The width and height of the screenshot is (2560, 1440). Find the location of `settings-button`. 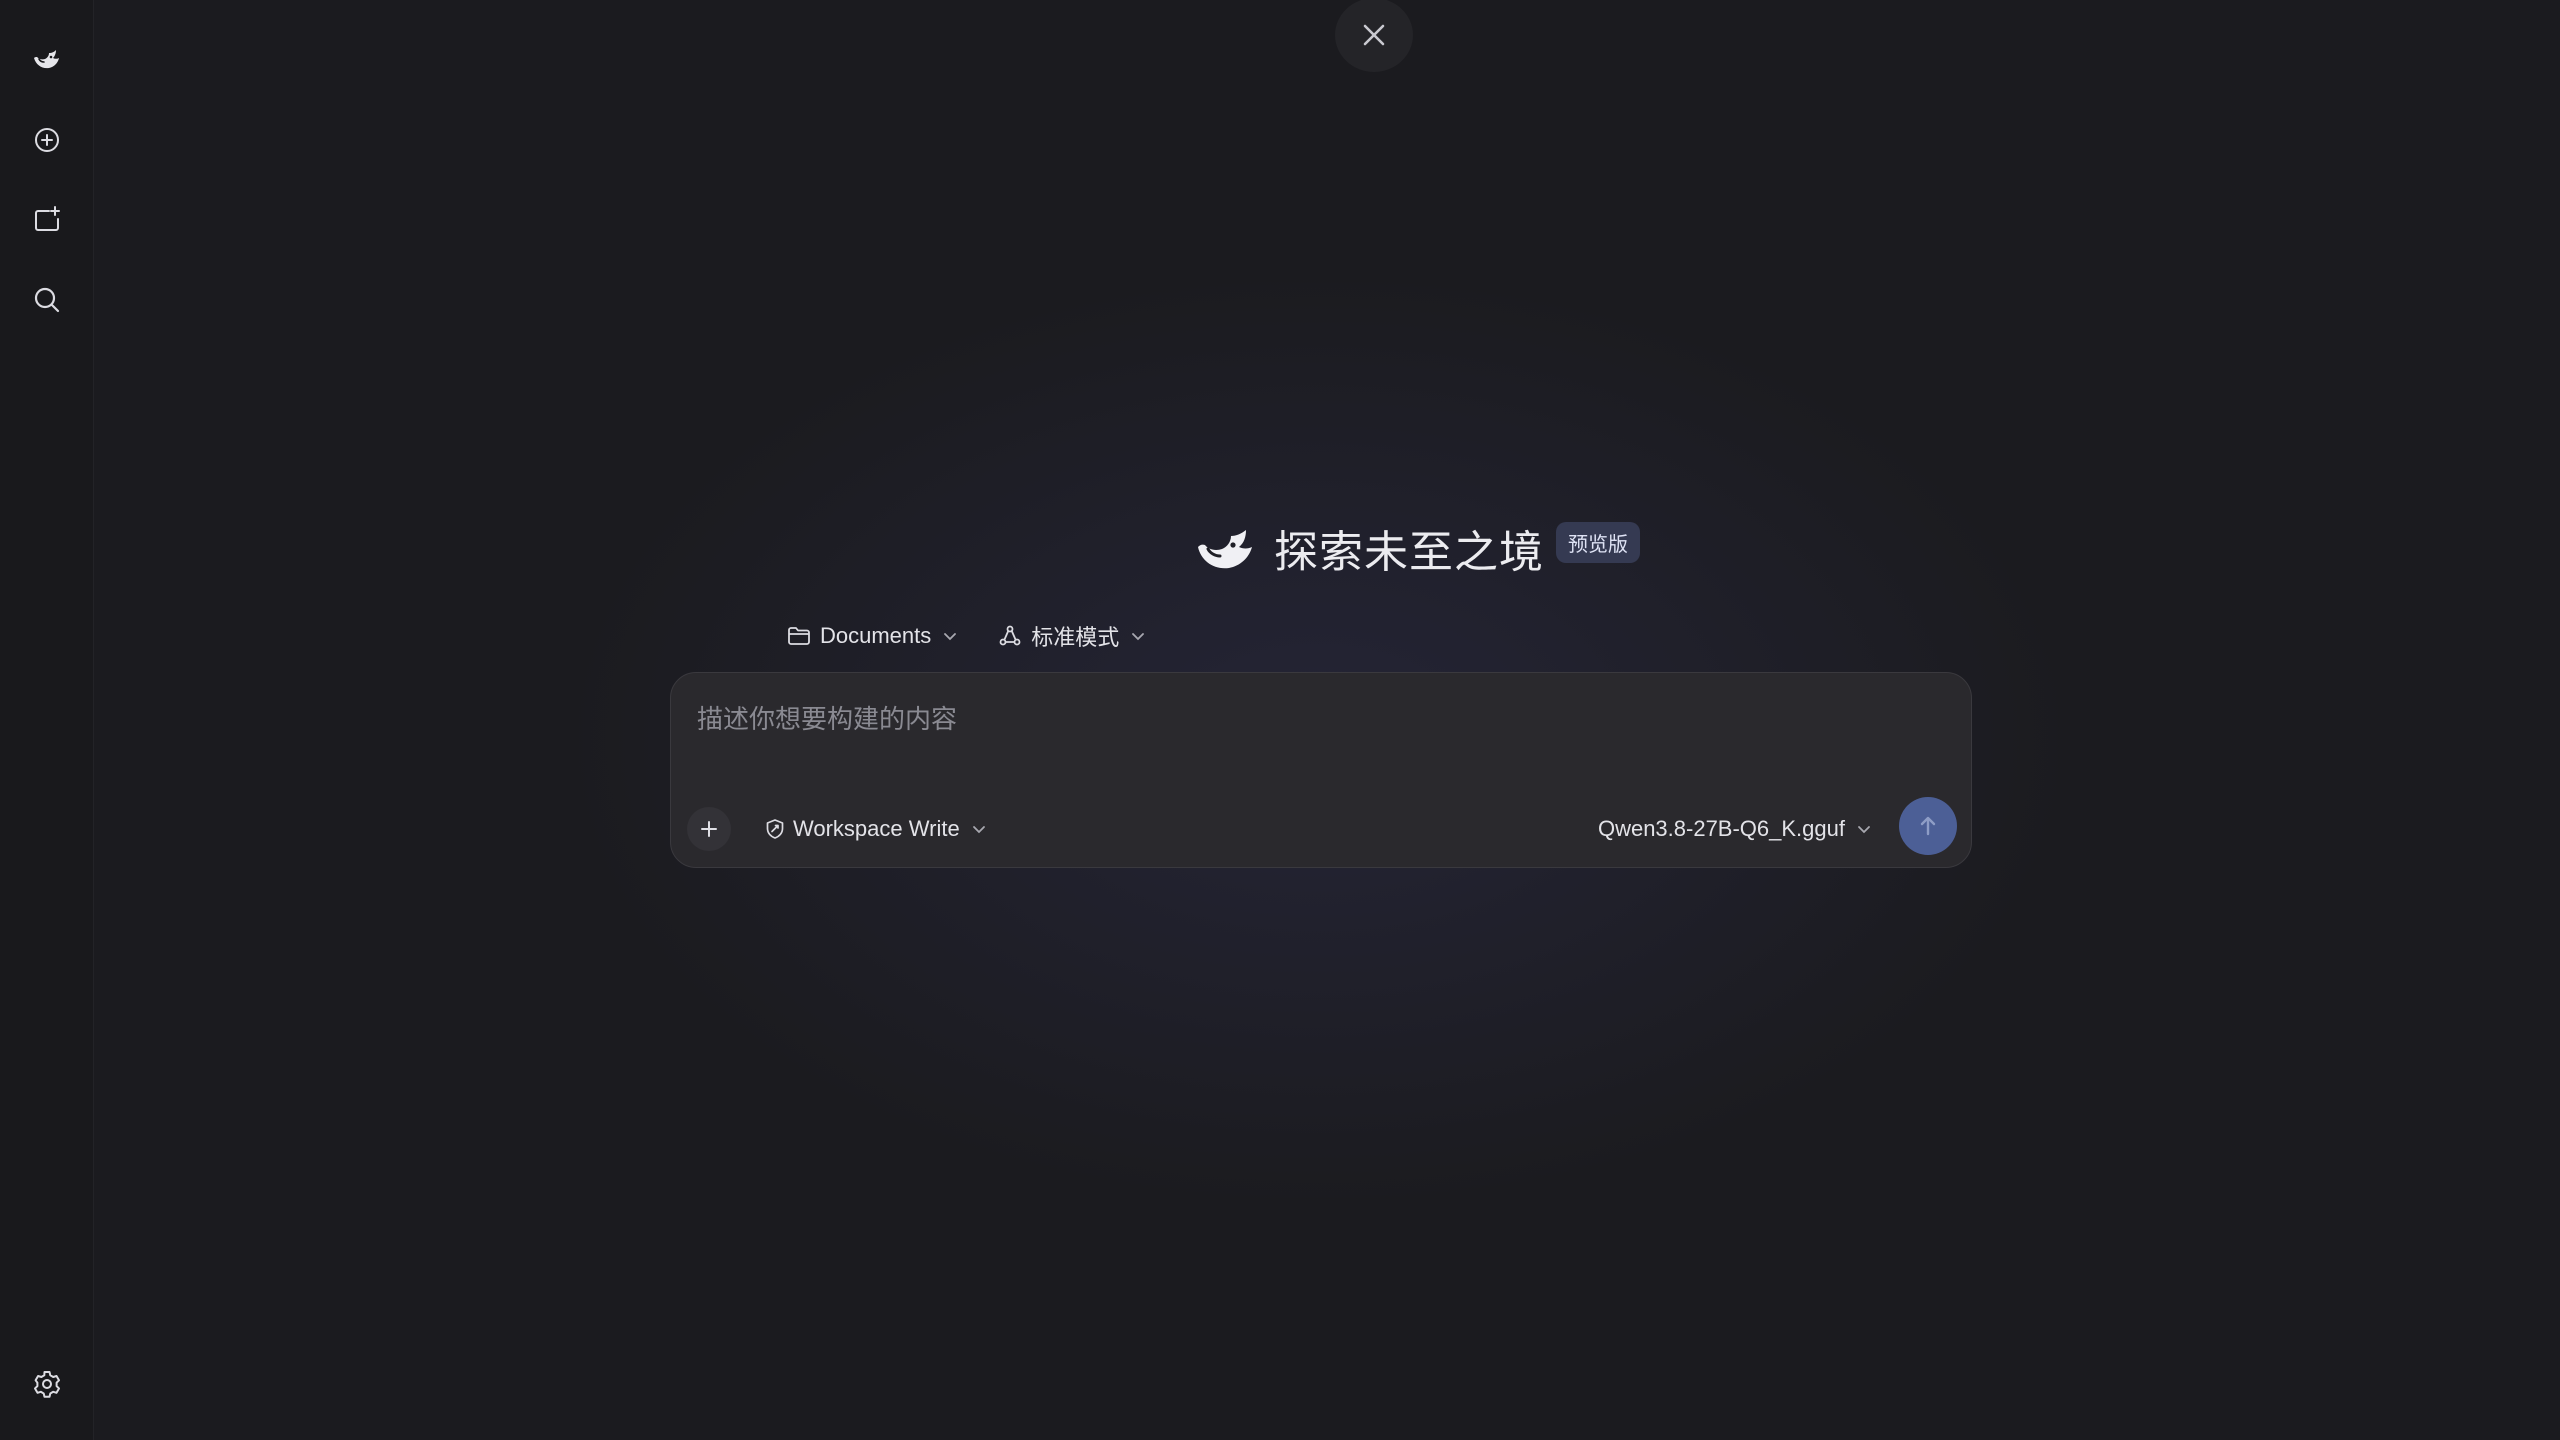

settings-button is located at coordinates (47, 1384).